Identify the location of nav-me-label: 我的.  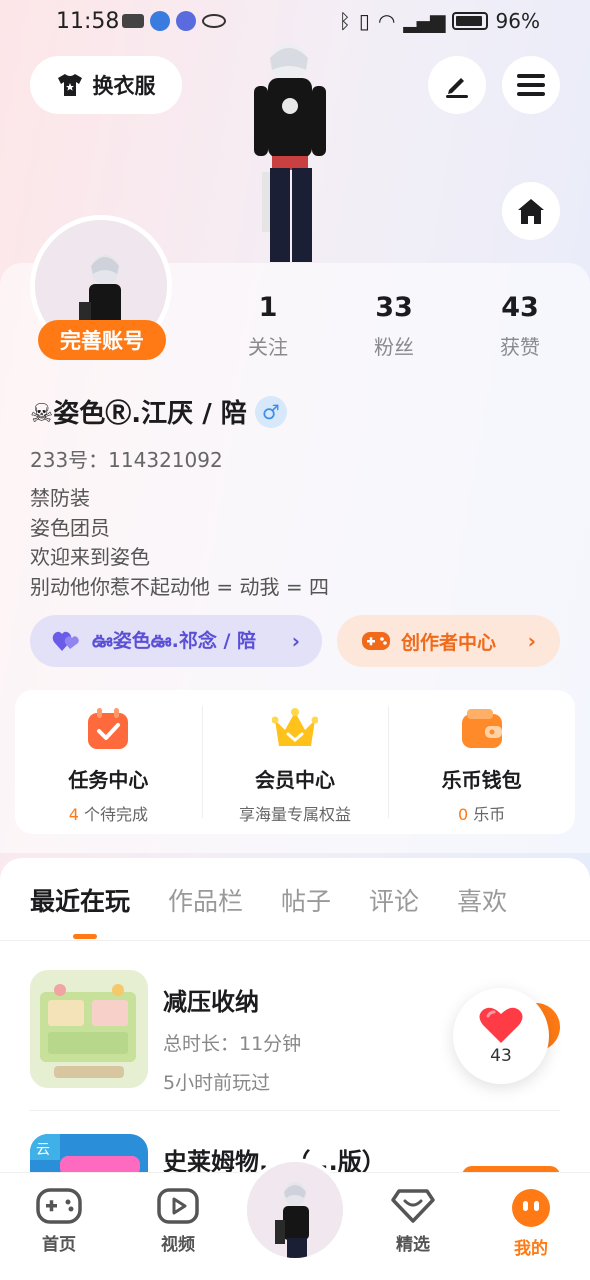
(531, 1249).